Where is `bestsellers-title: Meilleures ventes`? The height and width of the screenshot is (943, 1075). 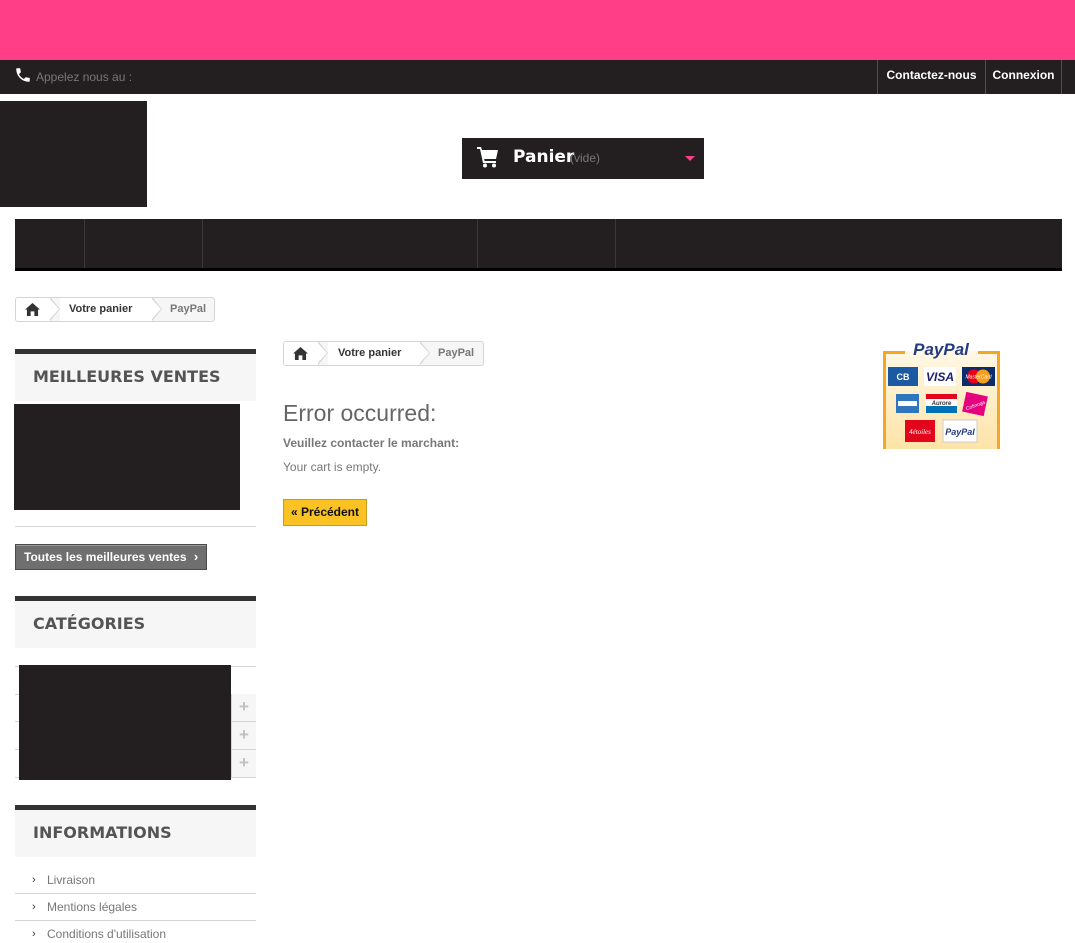
bestsellers-title: Meilleures ventes is located at coordinates (135, 375).